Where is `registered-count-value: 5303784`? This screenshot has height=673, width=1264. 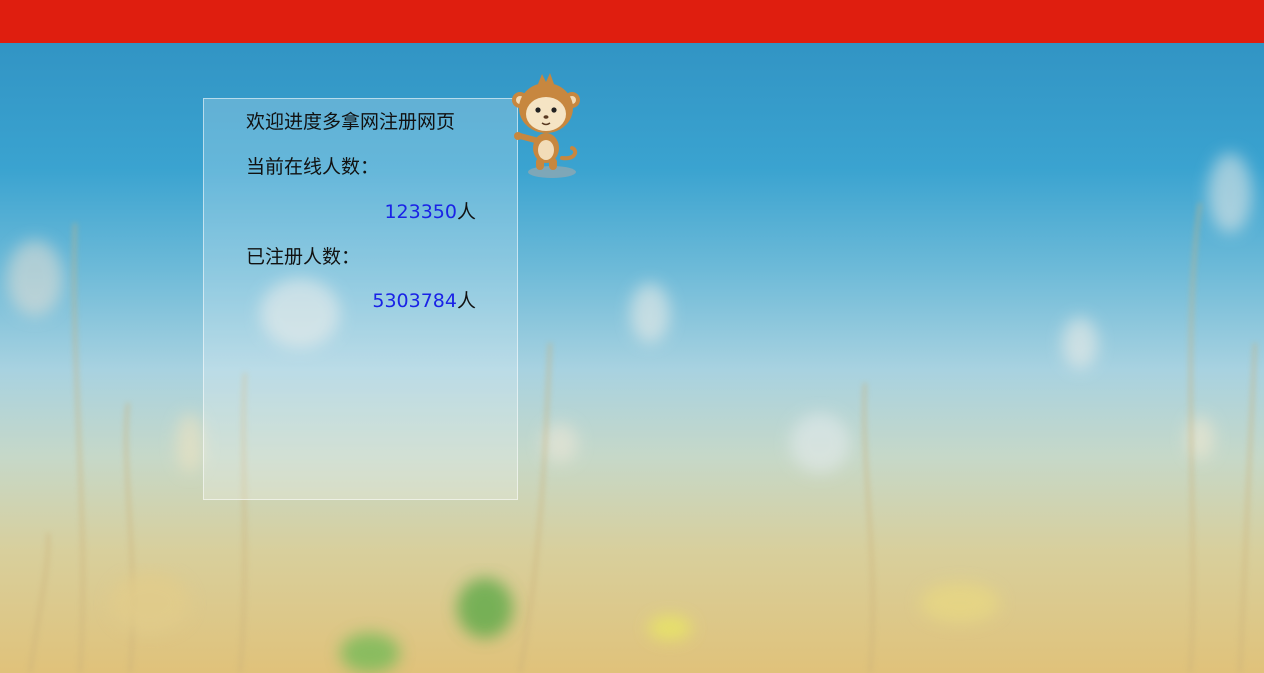
registered-count-value: 5303784 is located at coordinates (414, 301).